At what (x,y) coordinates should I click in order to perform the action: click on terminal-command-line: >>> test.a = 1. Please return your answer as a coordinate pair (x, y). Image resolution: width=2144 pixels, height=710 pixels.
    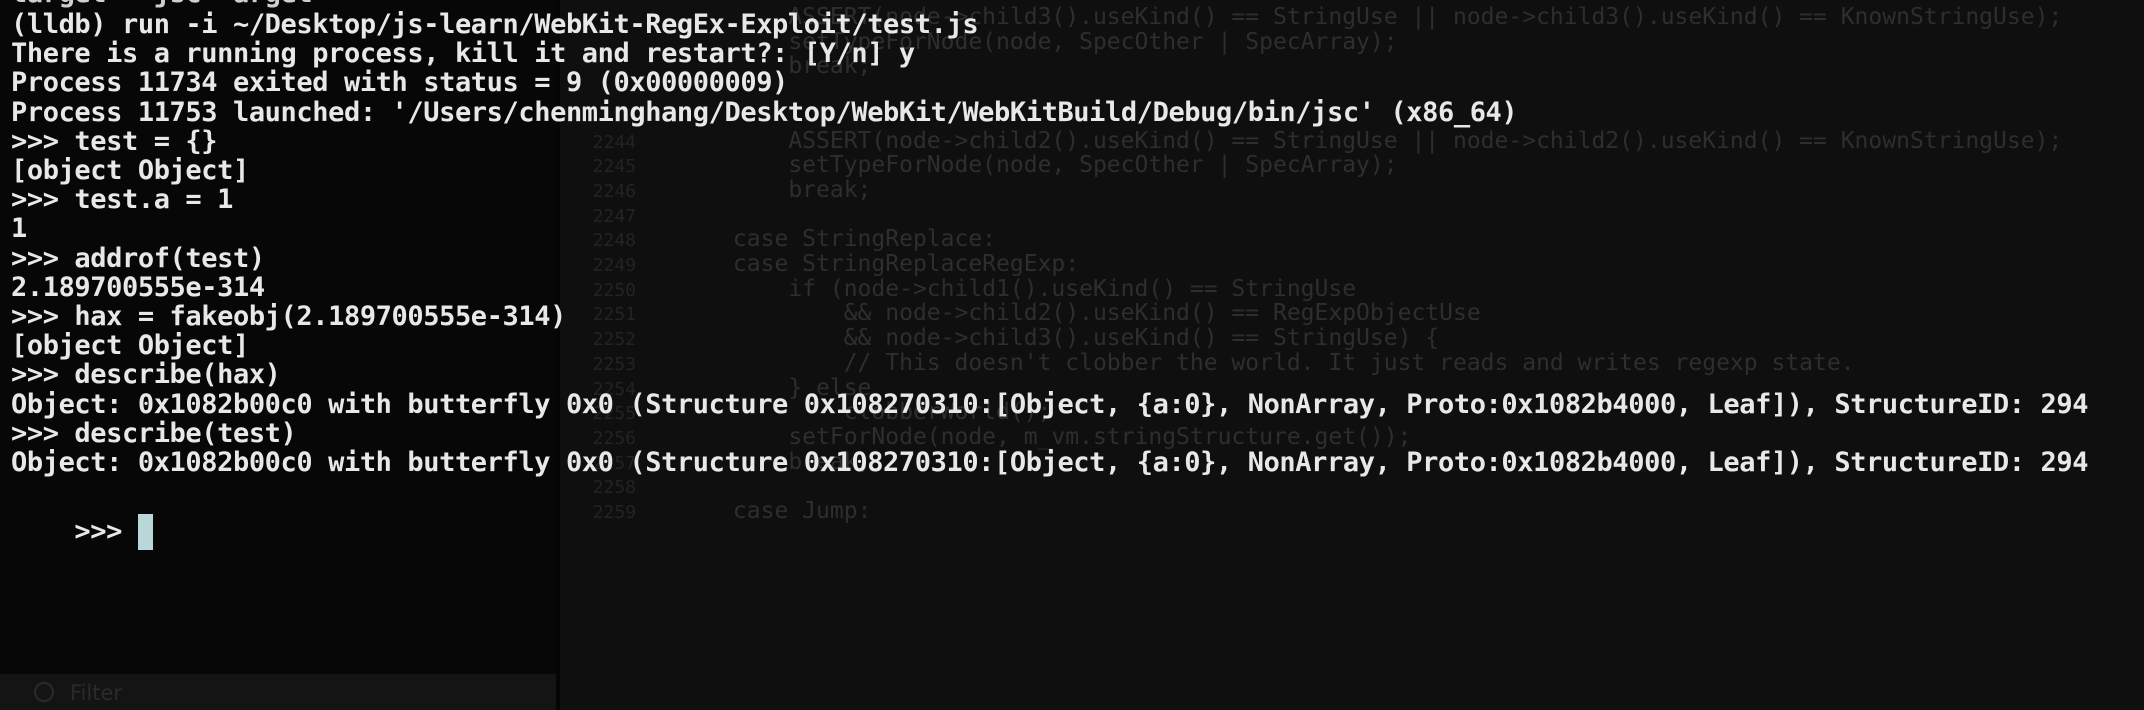
    Looking at the image, I should click on (122, 200).